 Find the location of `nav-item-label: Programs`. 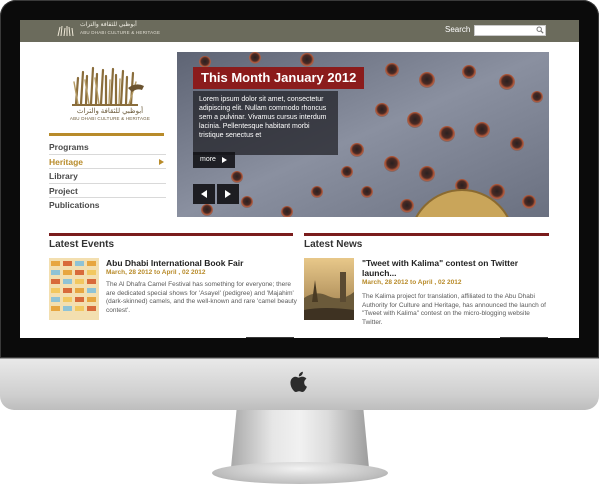

nav-item-label: Programs is located at coordinates (69, 147).